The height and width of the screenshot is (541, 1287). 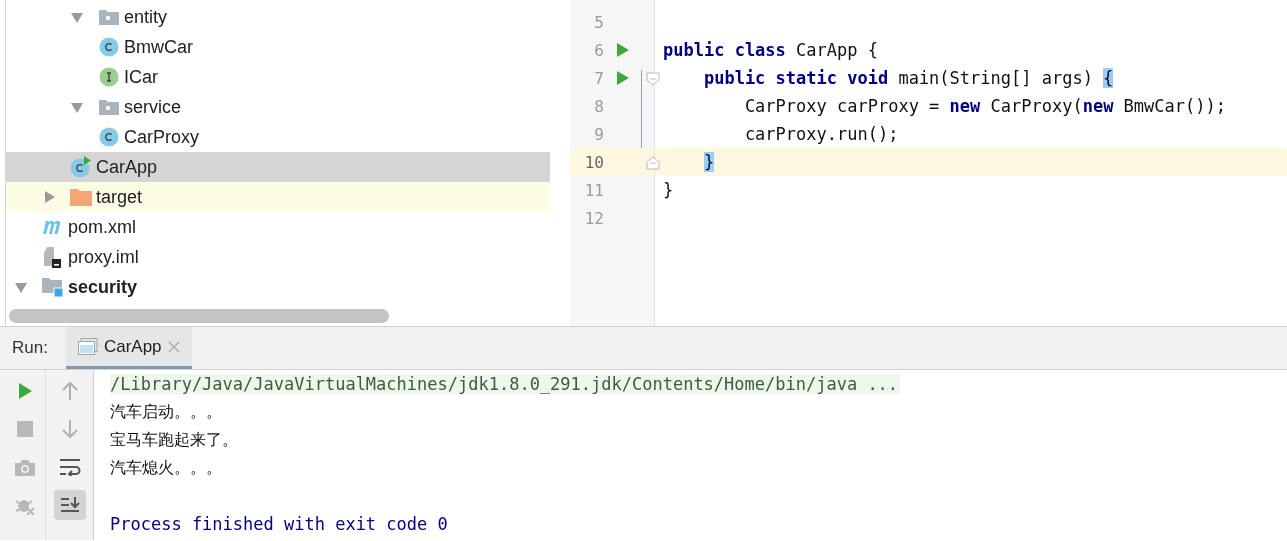 What do you see at coordinates (278, 107) in the screenshot?
I see `tree-row: service` at bounding box center [278, 107].